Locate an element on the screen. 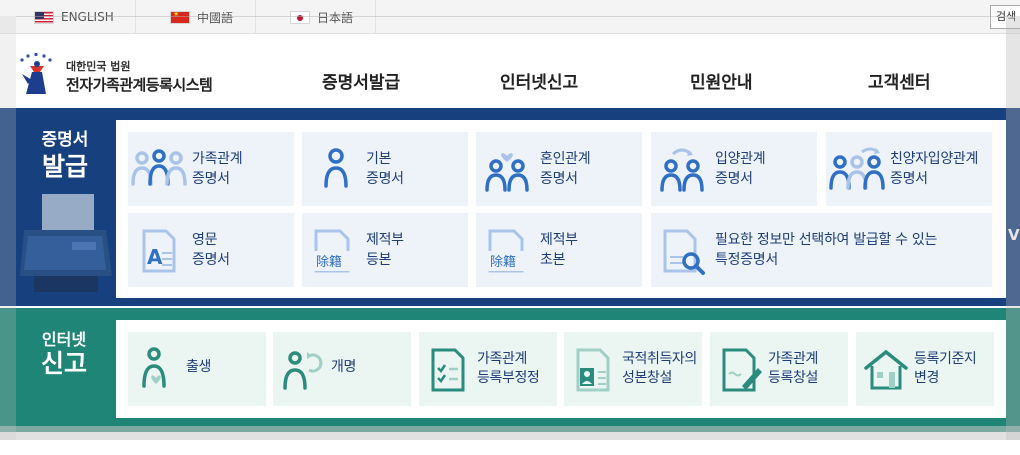 The width and height of the screenshot is (1020, 455). tile-label: 혼인관계 증명서 is located at coordinates (565, 168).